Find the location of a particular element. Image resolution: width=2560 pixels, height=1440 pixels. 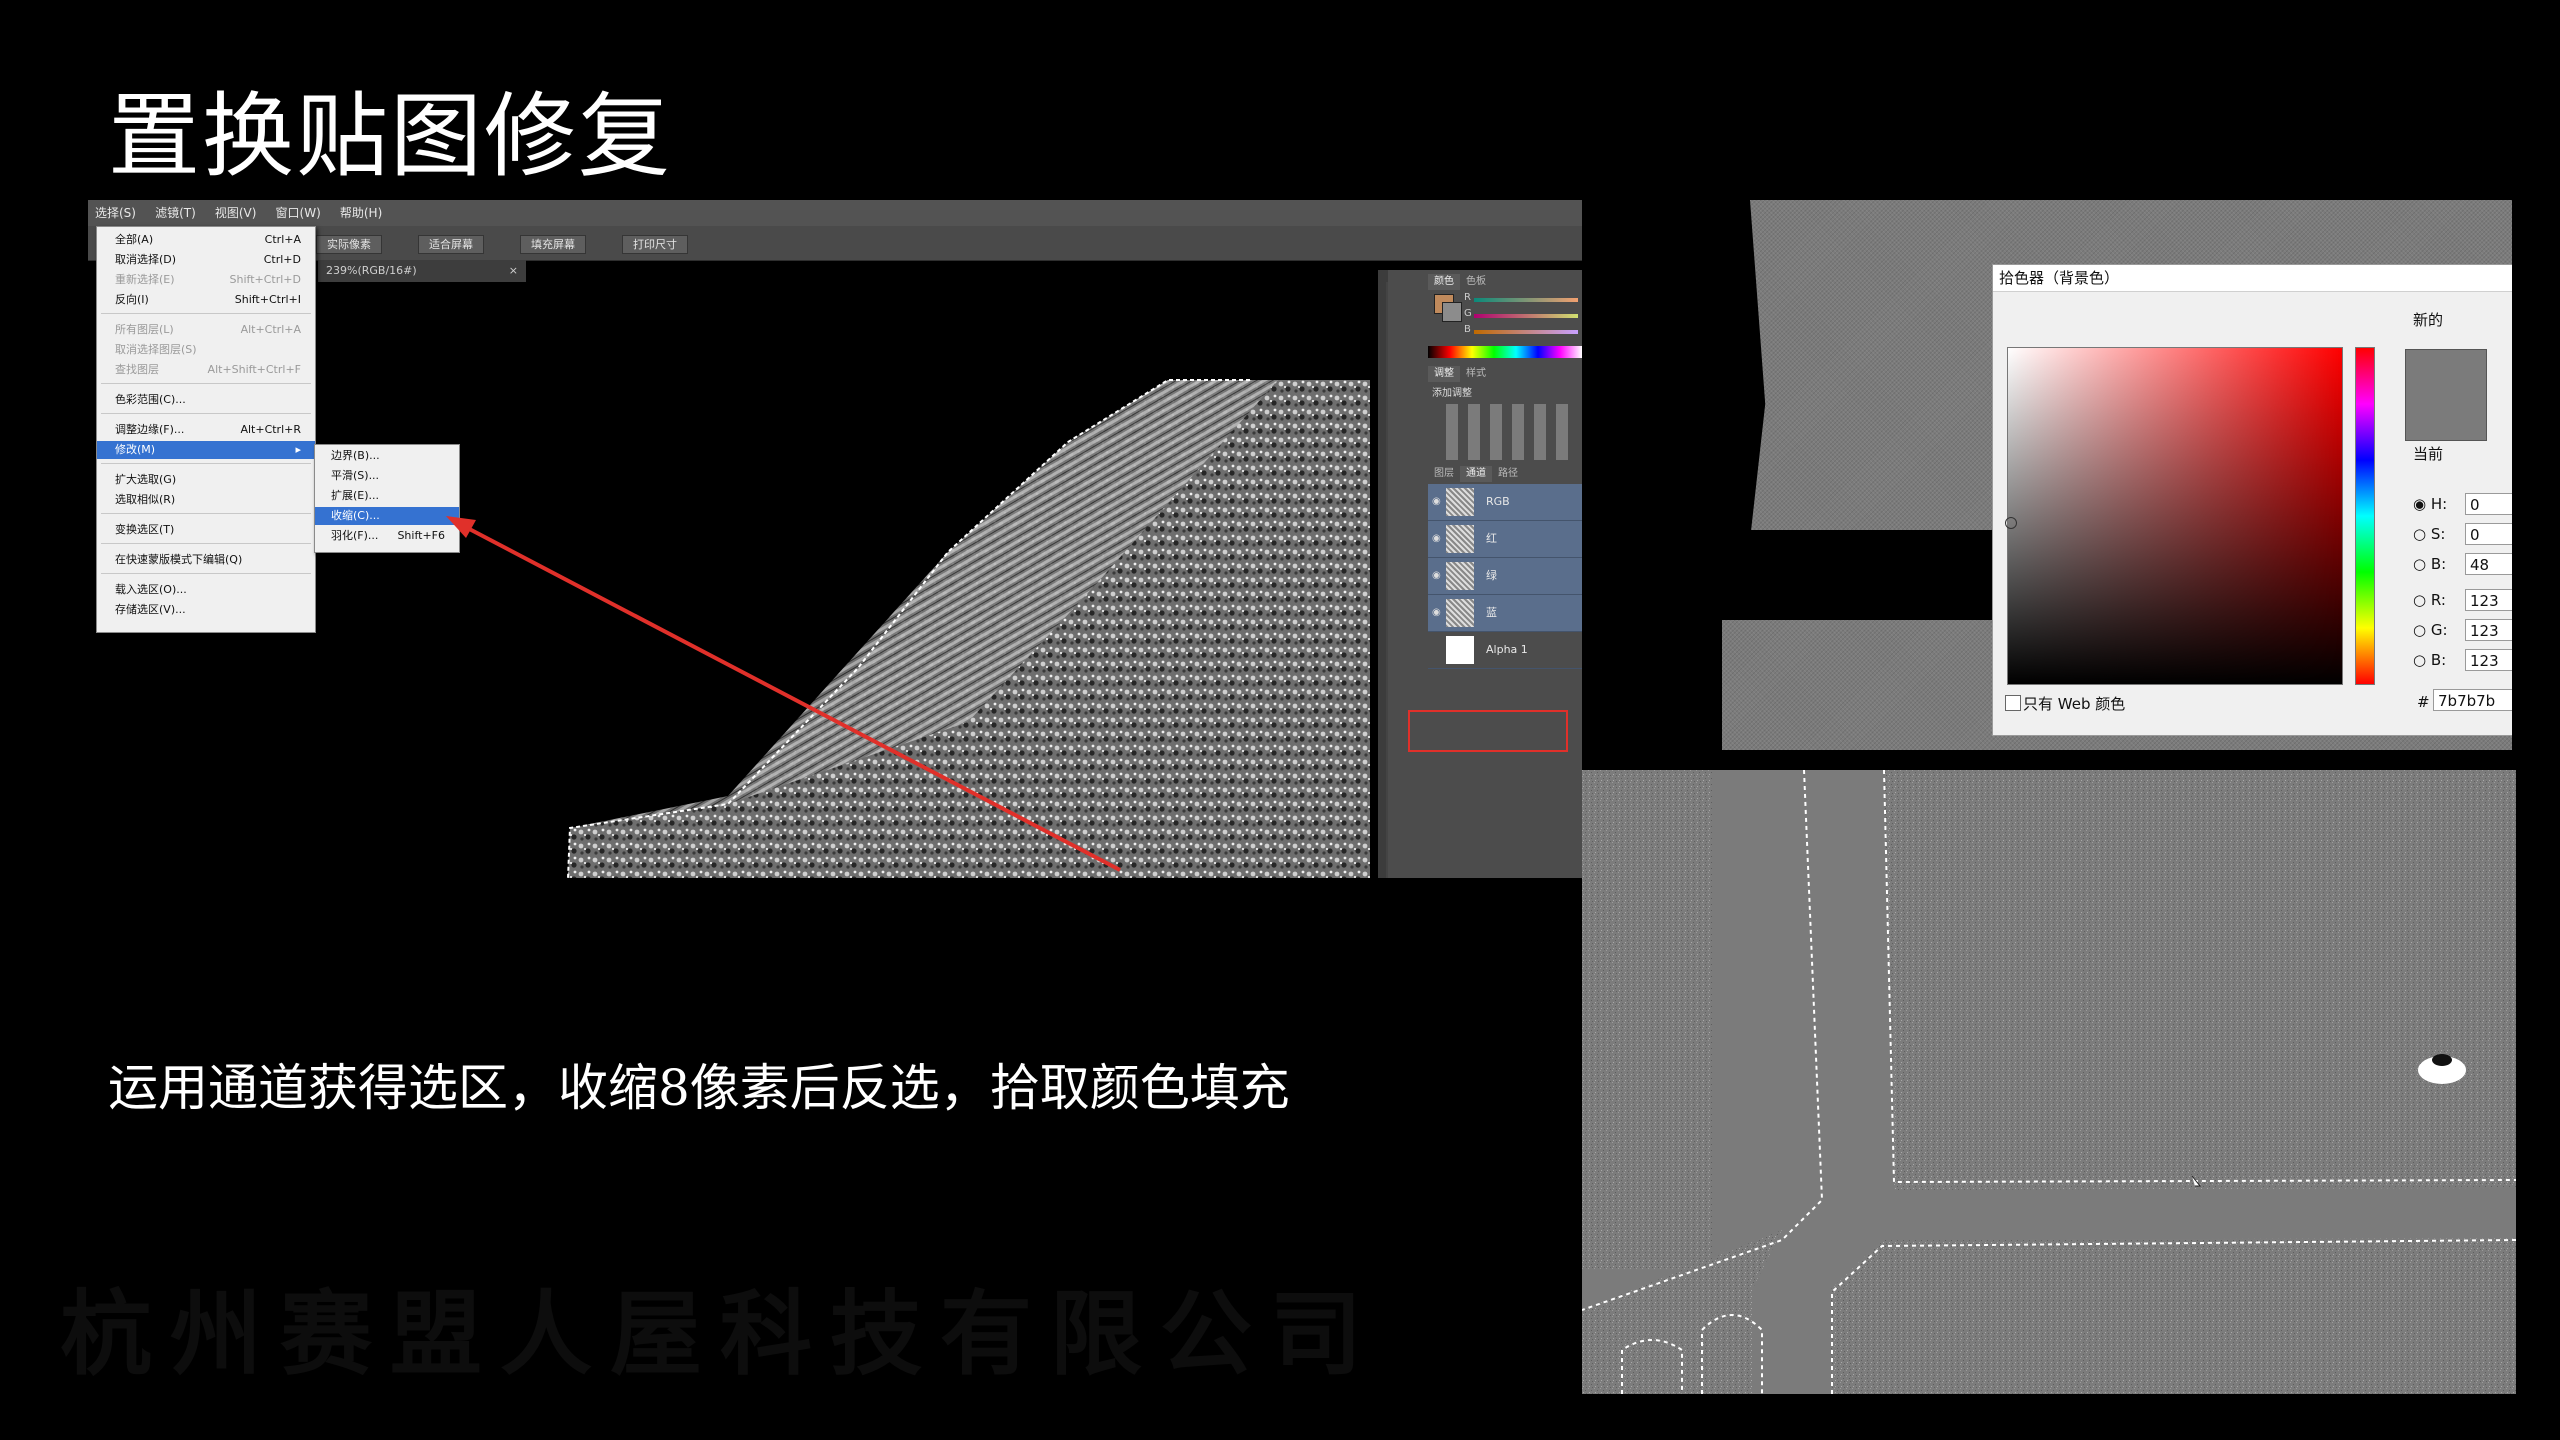

current-color-label: 当前 is located at coordinates (2428, 454).